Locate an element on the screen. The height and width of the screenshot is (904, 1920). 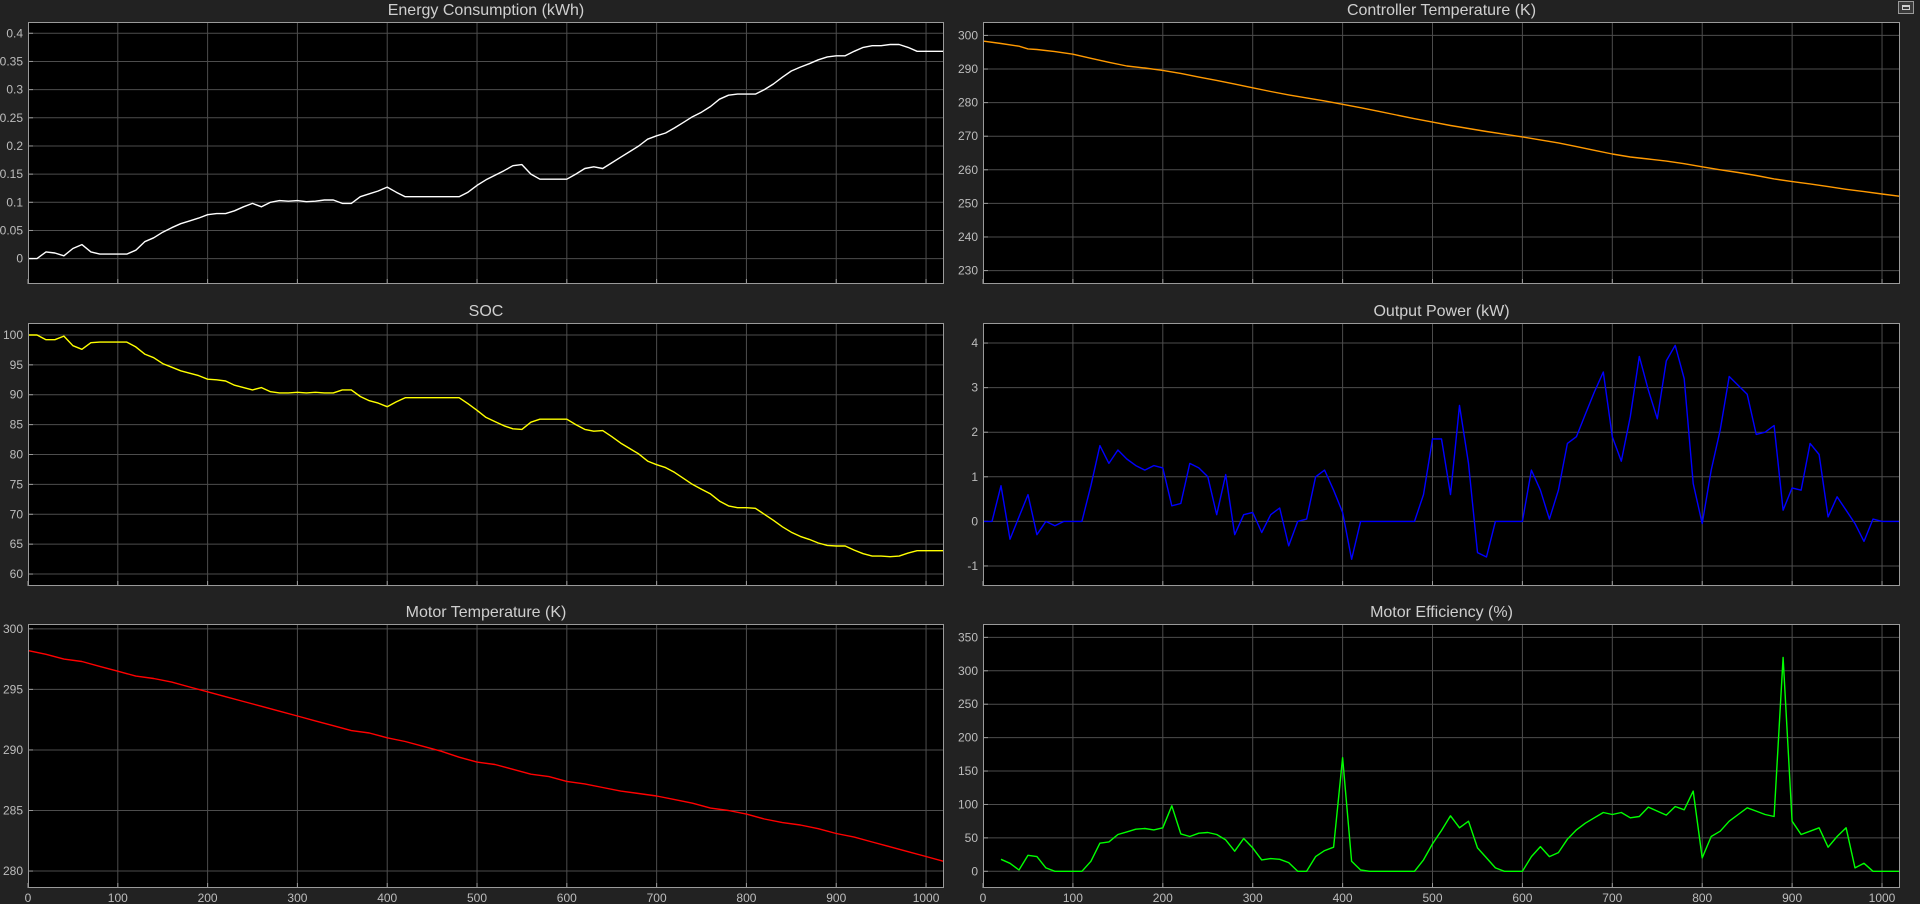
motor-temperature-y-tick-label: 280 is located at coordinates (13, 871).